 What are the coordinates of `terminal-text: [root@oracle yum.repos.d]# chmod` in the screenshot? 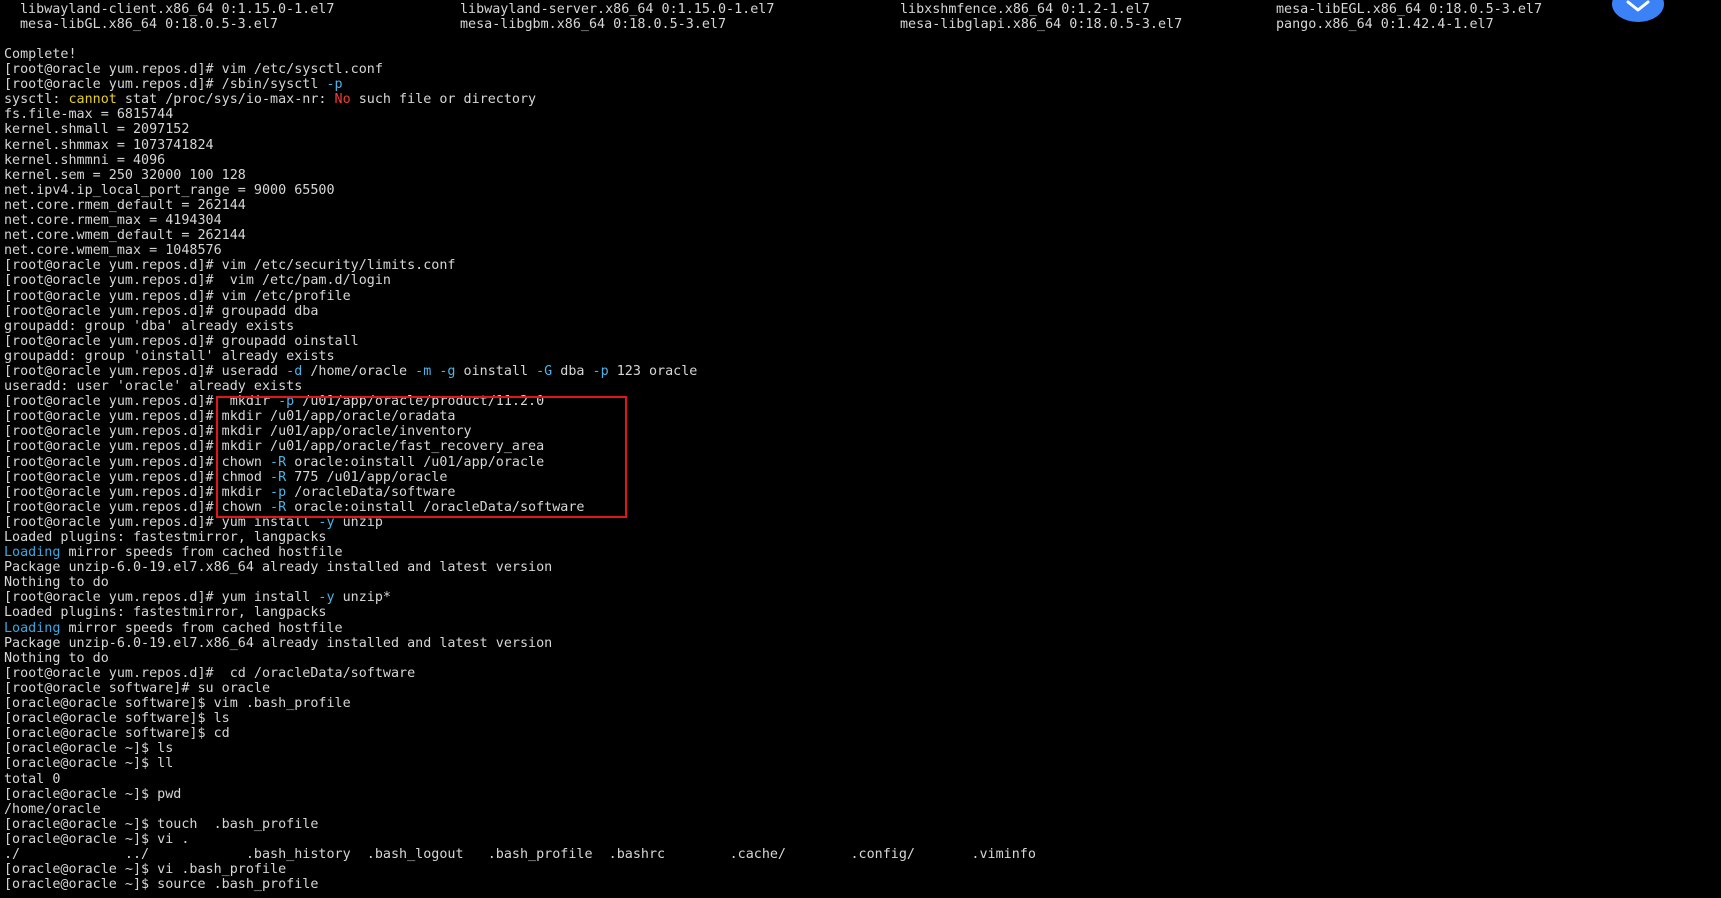 It's located at (137, 477).